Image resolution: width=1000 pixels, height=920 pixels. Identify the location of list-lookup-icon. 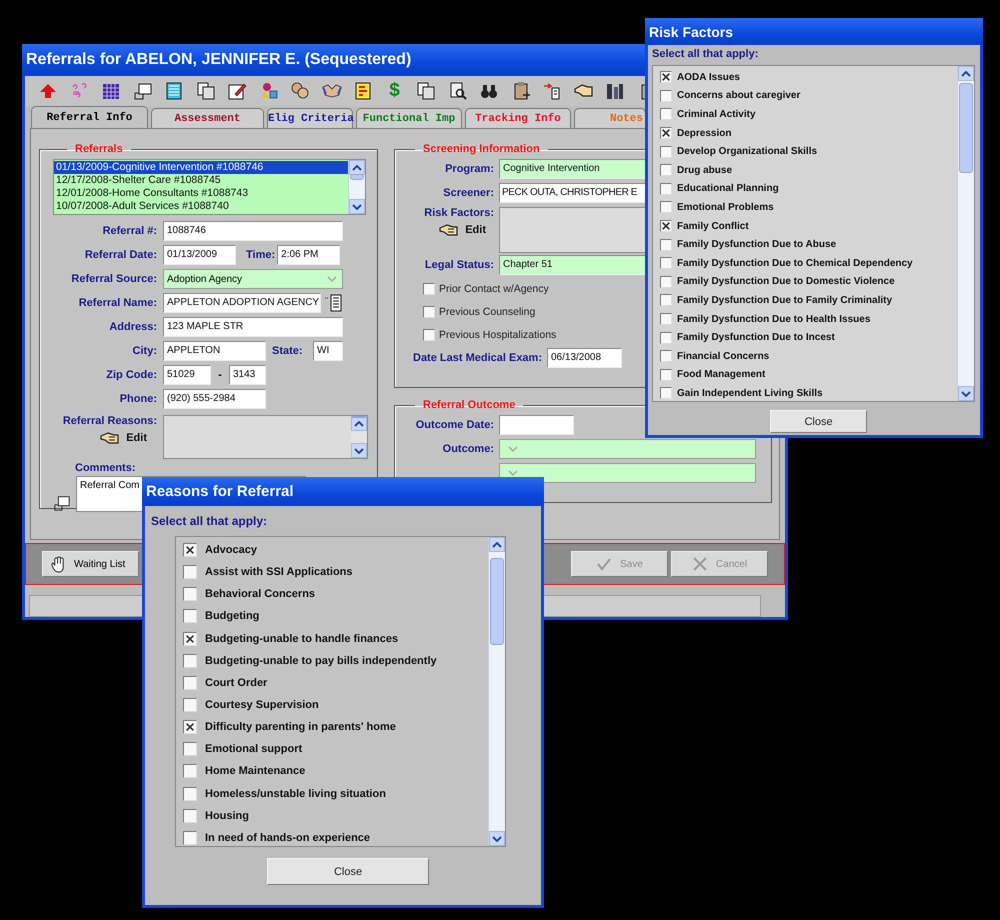
(333, 303).